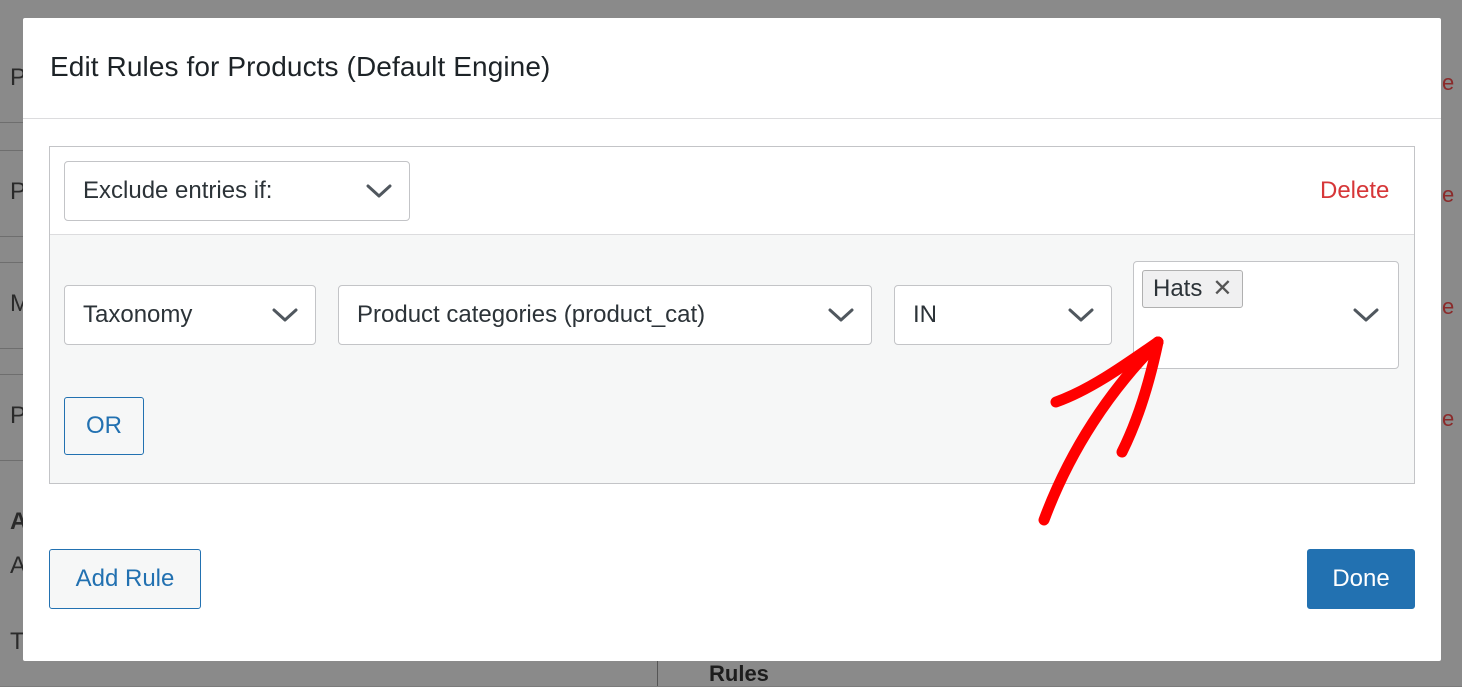  Describe the element at coordinates (1222, 289) in the screenshot. I see `close-icon: ✕` at that location.